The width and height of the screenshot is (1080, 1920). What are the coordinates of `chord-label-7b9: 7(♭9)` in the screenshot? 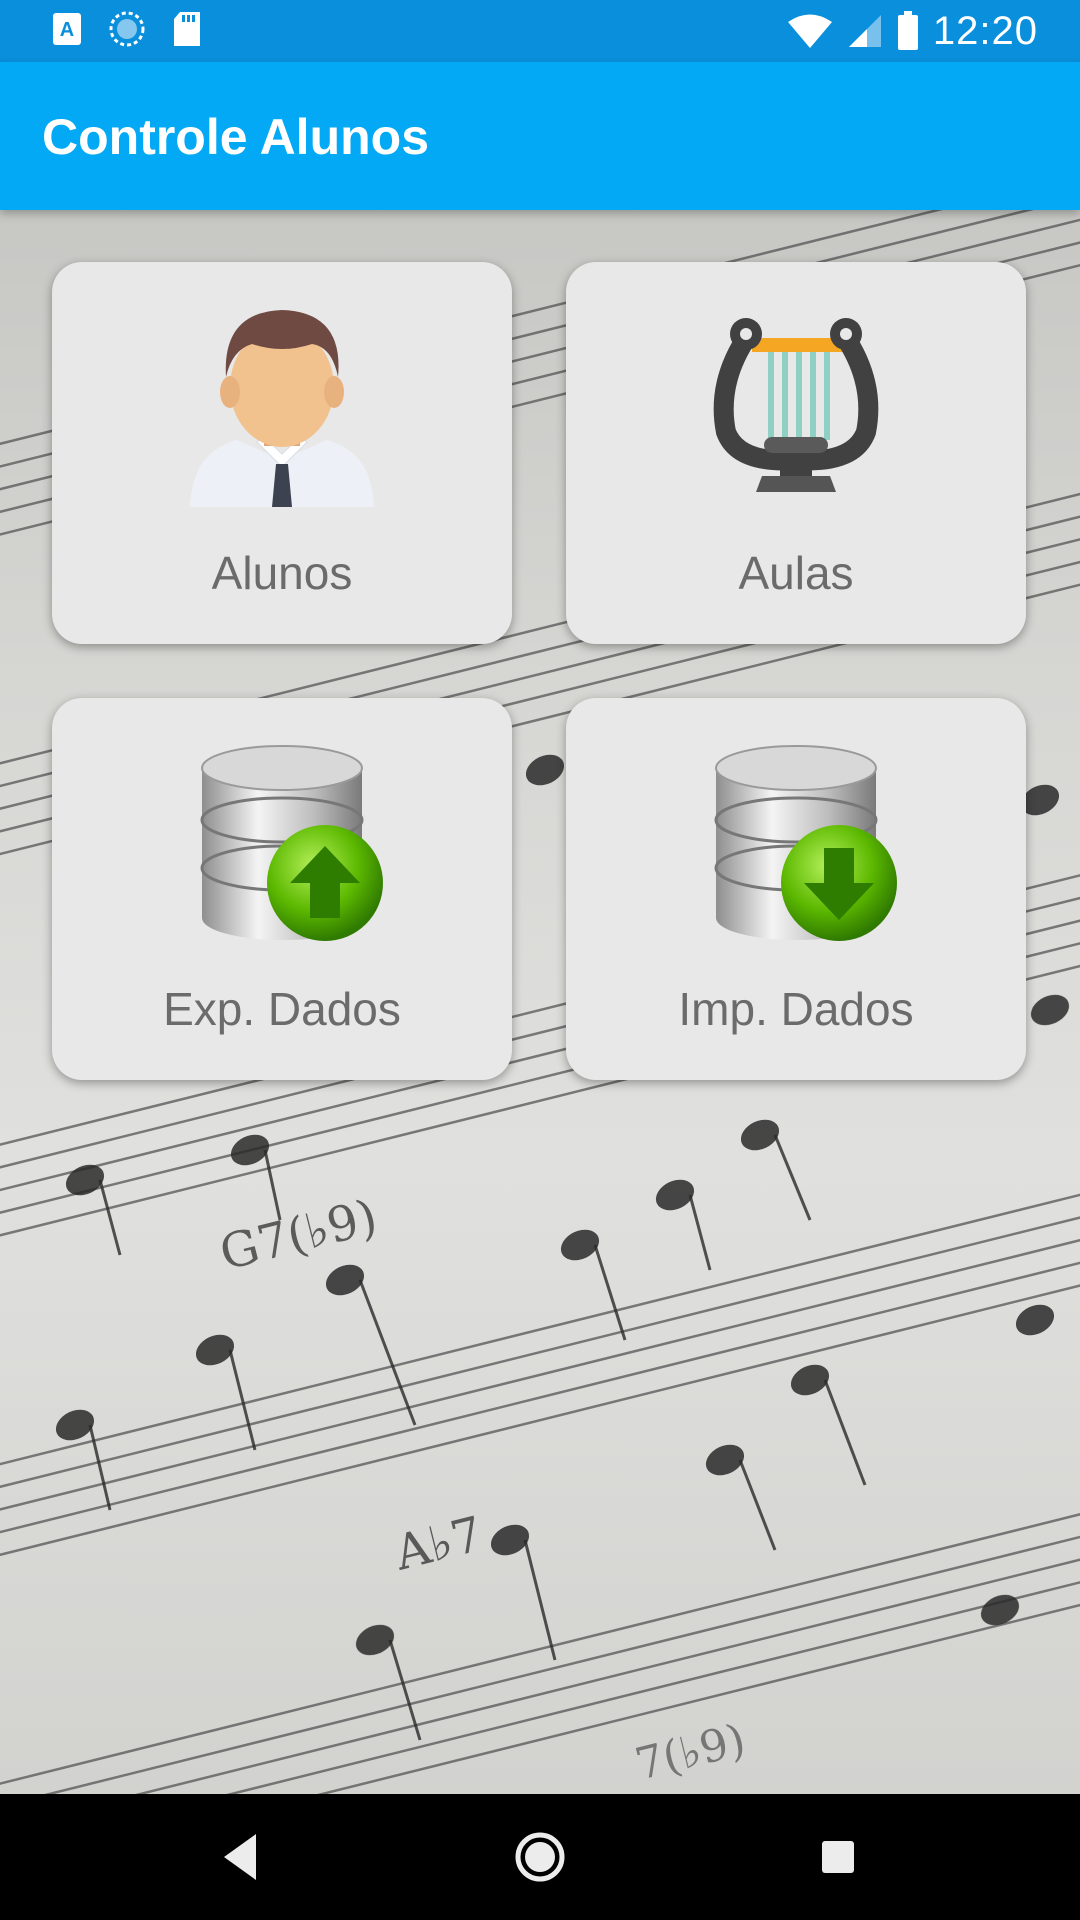 It's located at (690, 1752).